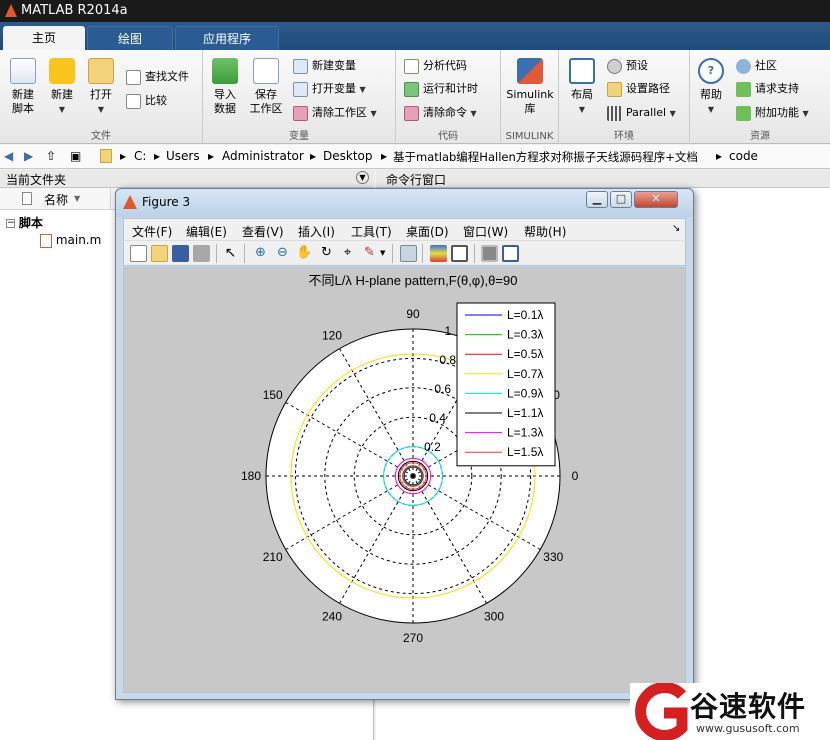  I want to click on hide-plot-tools-icon, so click(489, 253).